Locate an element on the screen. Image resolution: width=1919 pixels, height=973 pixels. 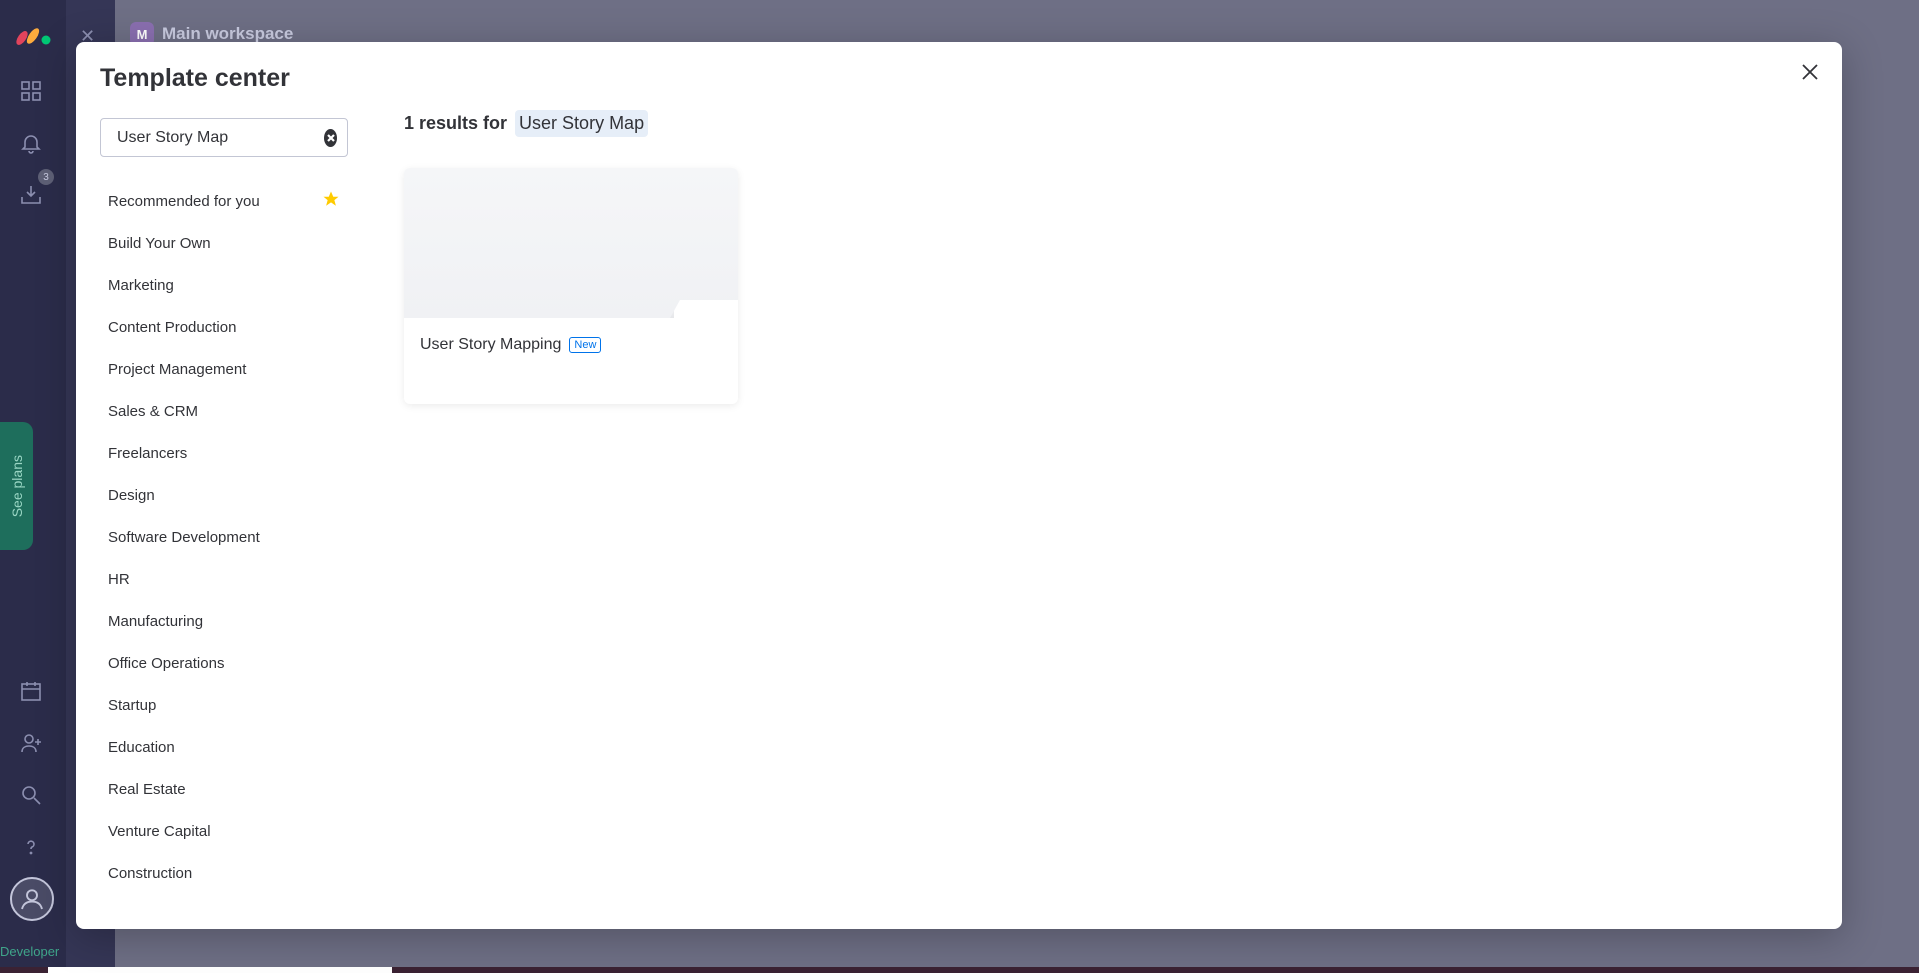
close-button is located at coordinates (1810, 72).